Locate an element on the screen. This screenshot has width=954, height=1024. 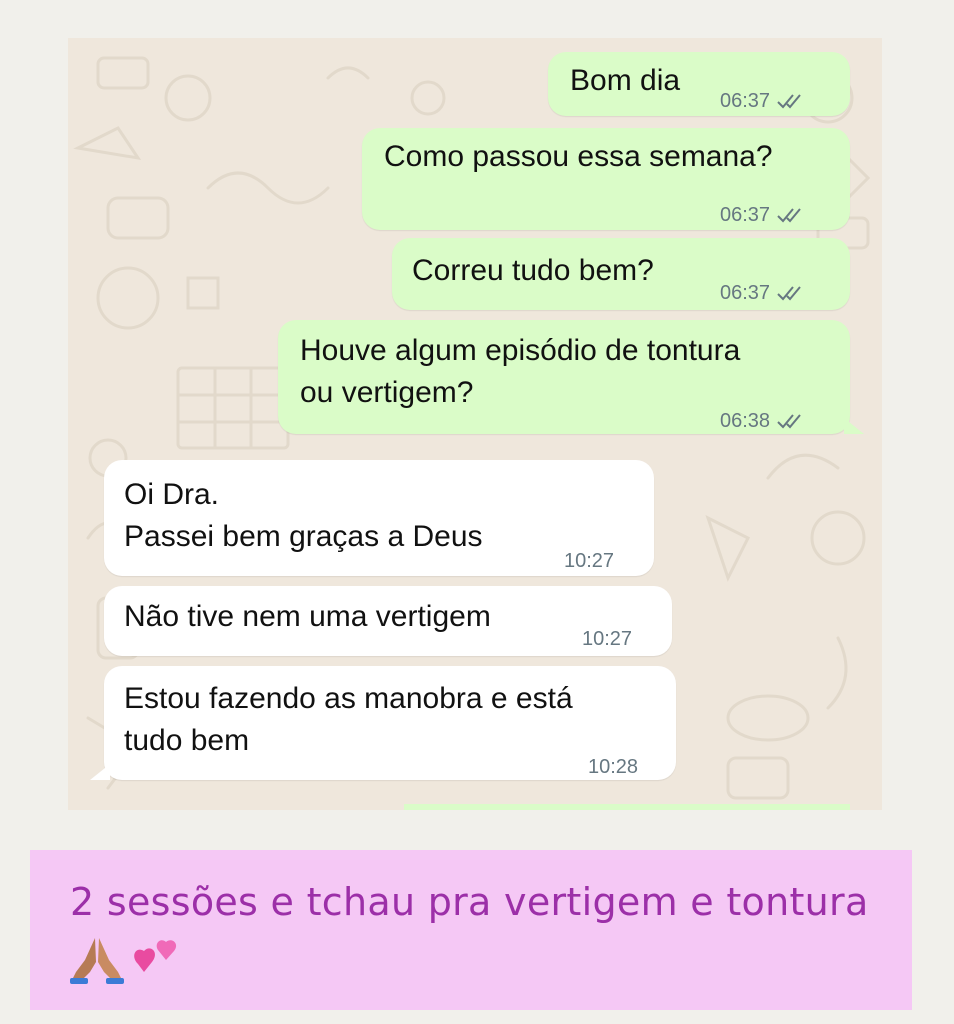
two-hearts-icon is located at coordinates (155, 956).